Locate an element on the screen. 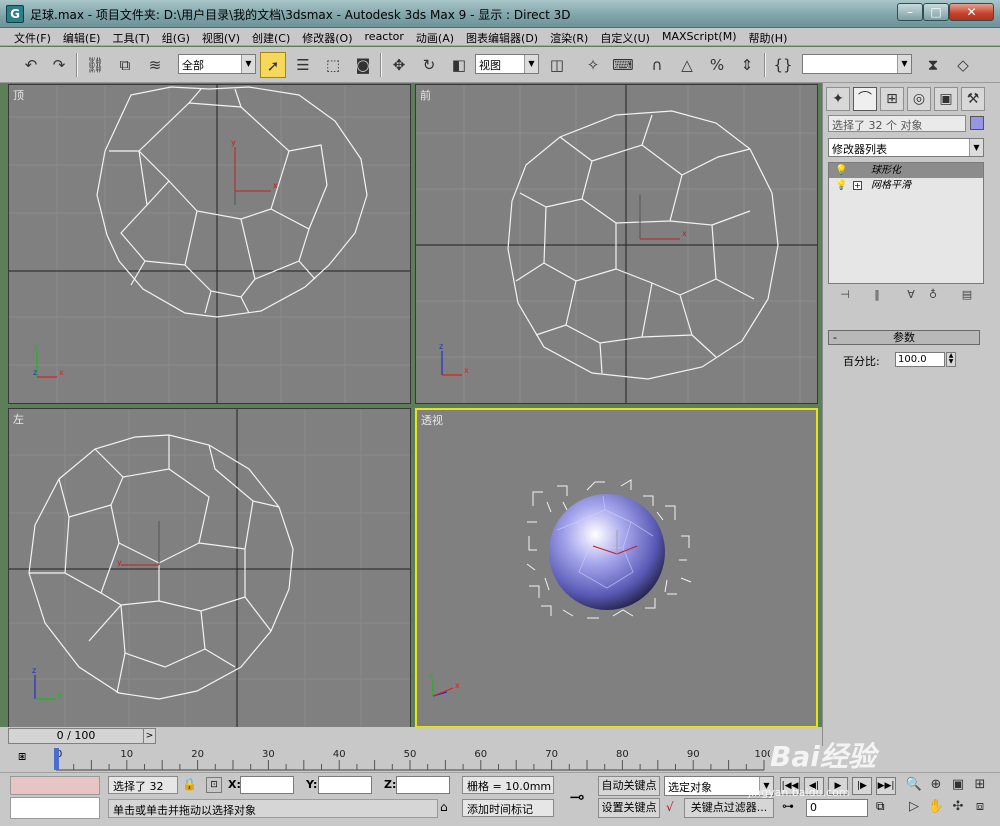 The width and height of the screenshot is (1000, 826). menu-group: 组(G) is located at coordinates (176, 36).